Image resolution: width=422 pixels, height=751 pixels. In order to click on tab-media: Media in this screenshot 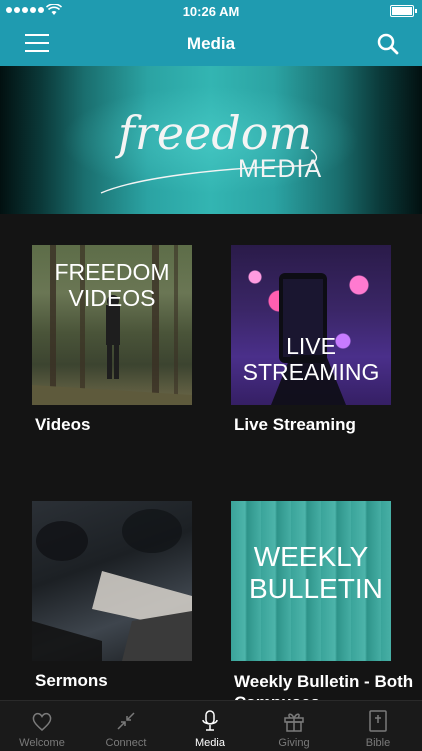, I will do `click(210, 726)`.